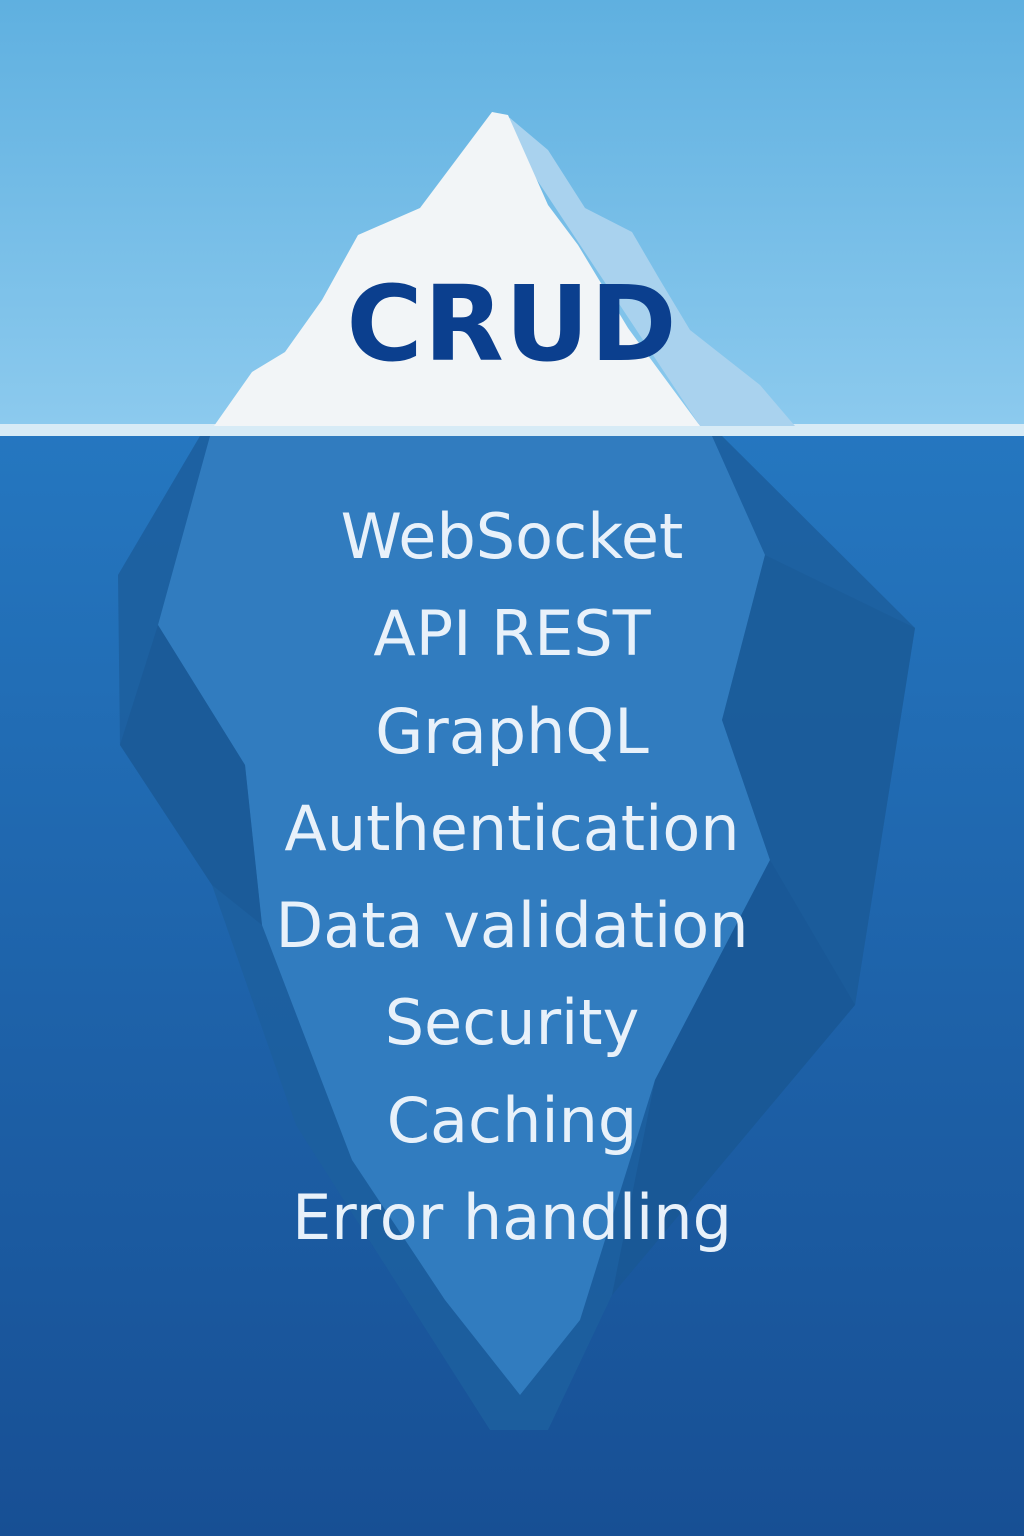  Describe the element at coordinates (512, 634) in the screenshot. I see `list-item-api-rest: API REST` at that location.